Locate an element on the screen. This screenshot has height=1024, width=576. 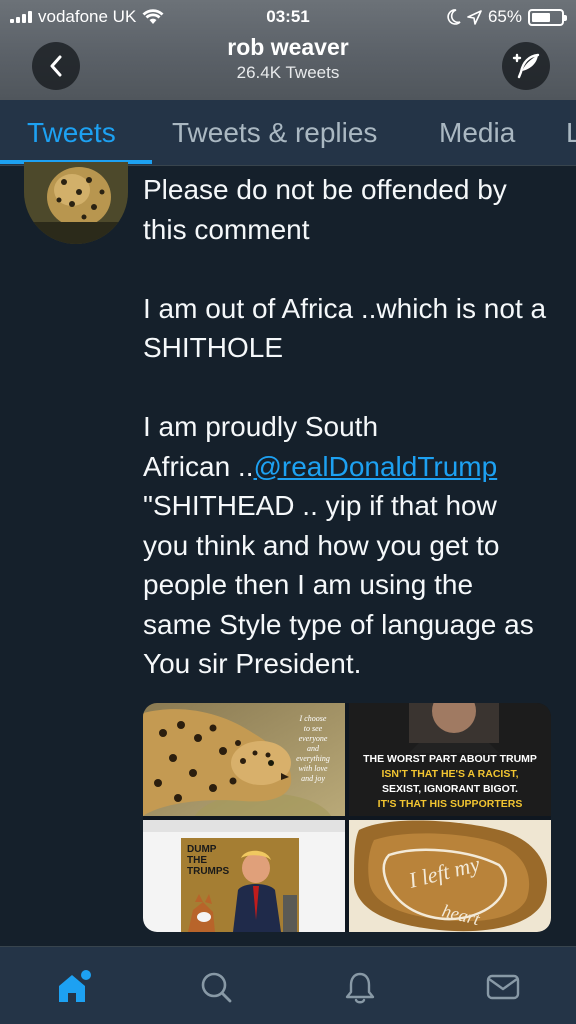
compose-feather-icon is located at coordinates (526, 66).